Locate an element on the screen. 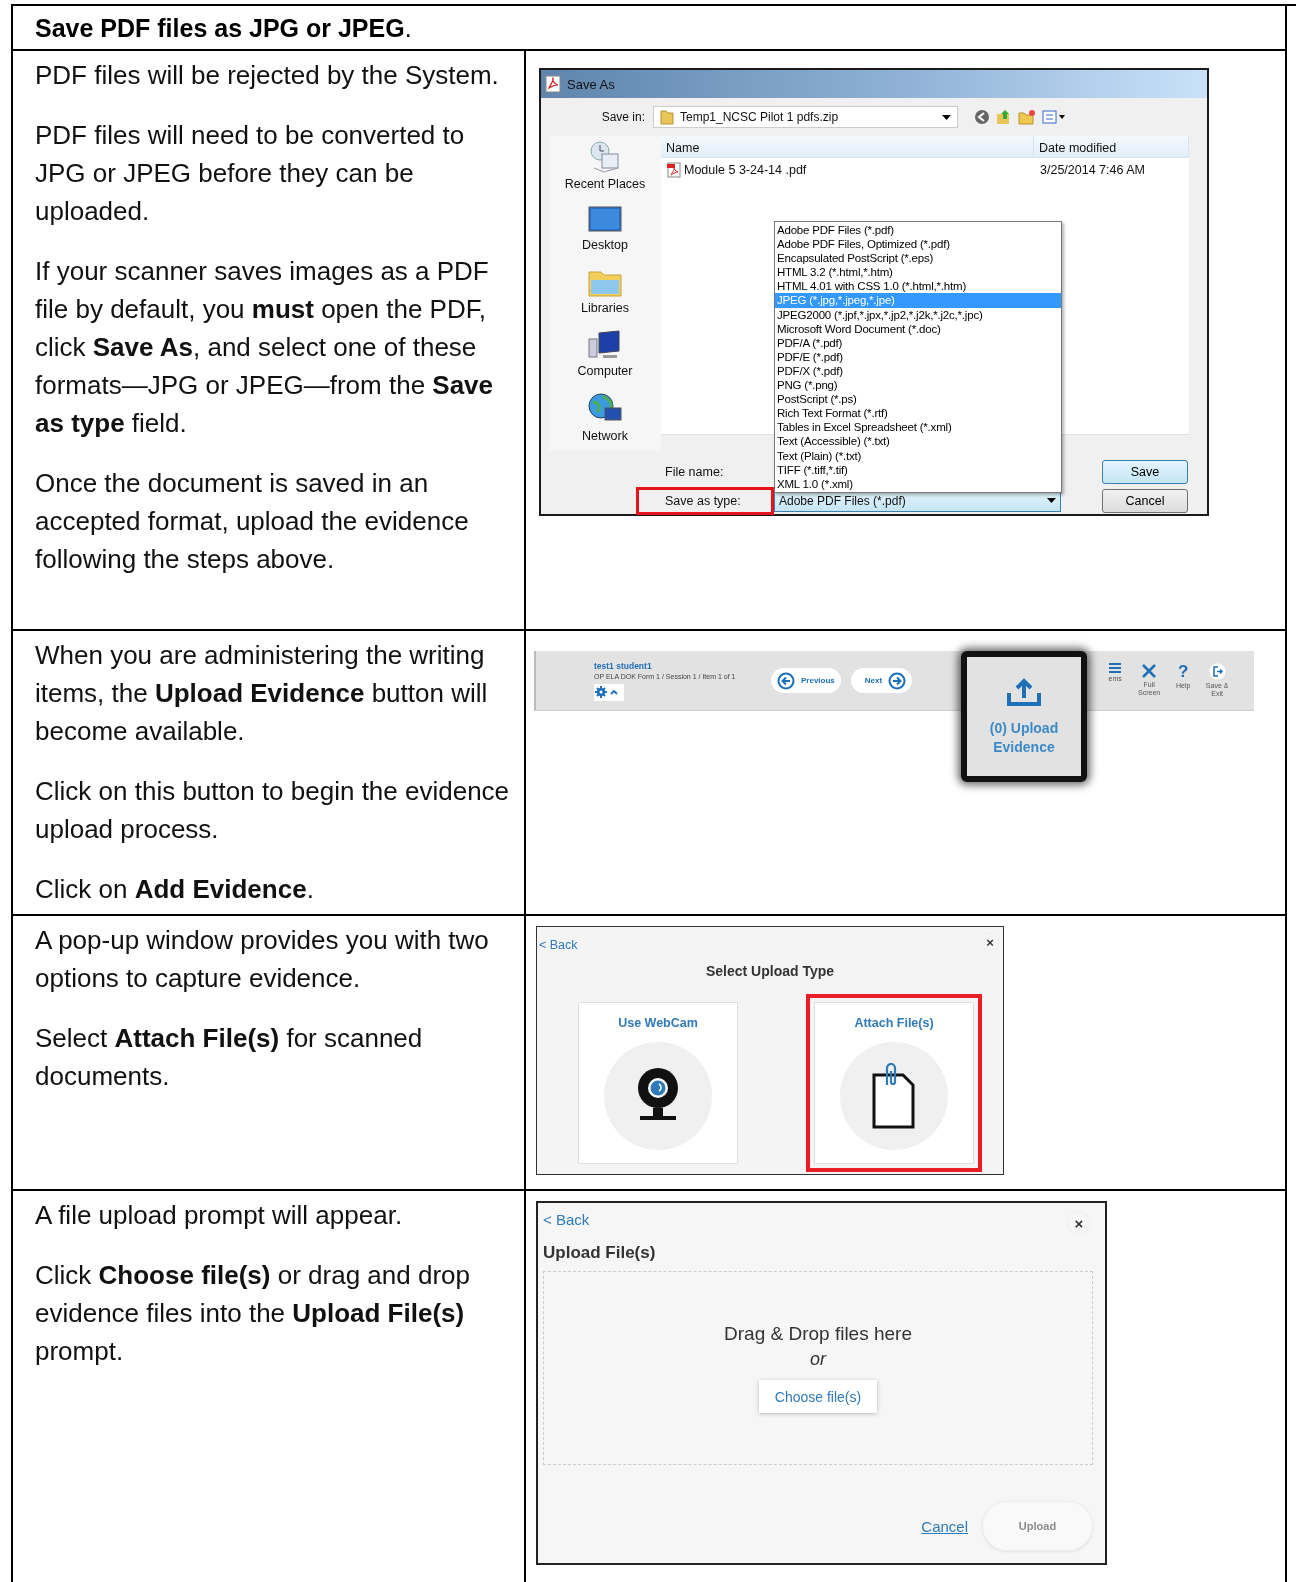 This screenshot has width=1296, height=1582. cancel-button: Cancel is located at coordinates (1145, 500).